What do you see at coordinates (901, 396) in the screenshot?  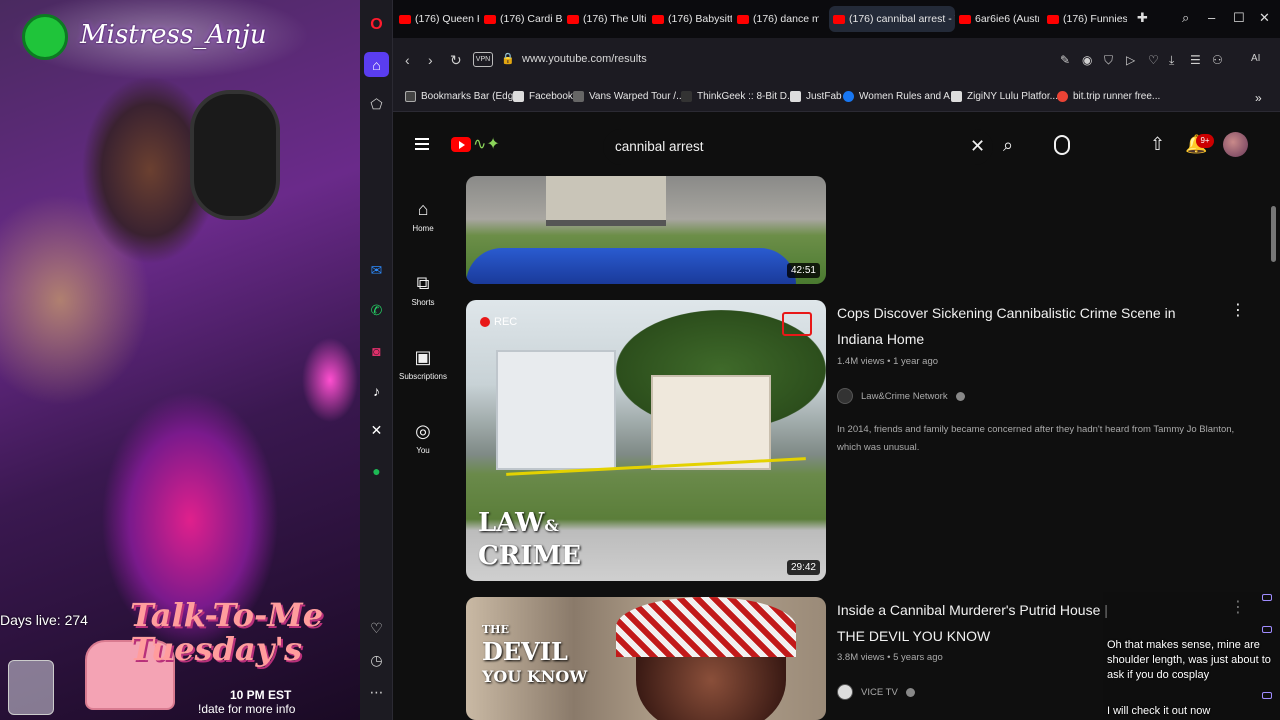 I see `channel-link: Law&Crime Network` at bounding box center [901, 396].